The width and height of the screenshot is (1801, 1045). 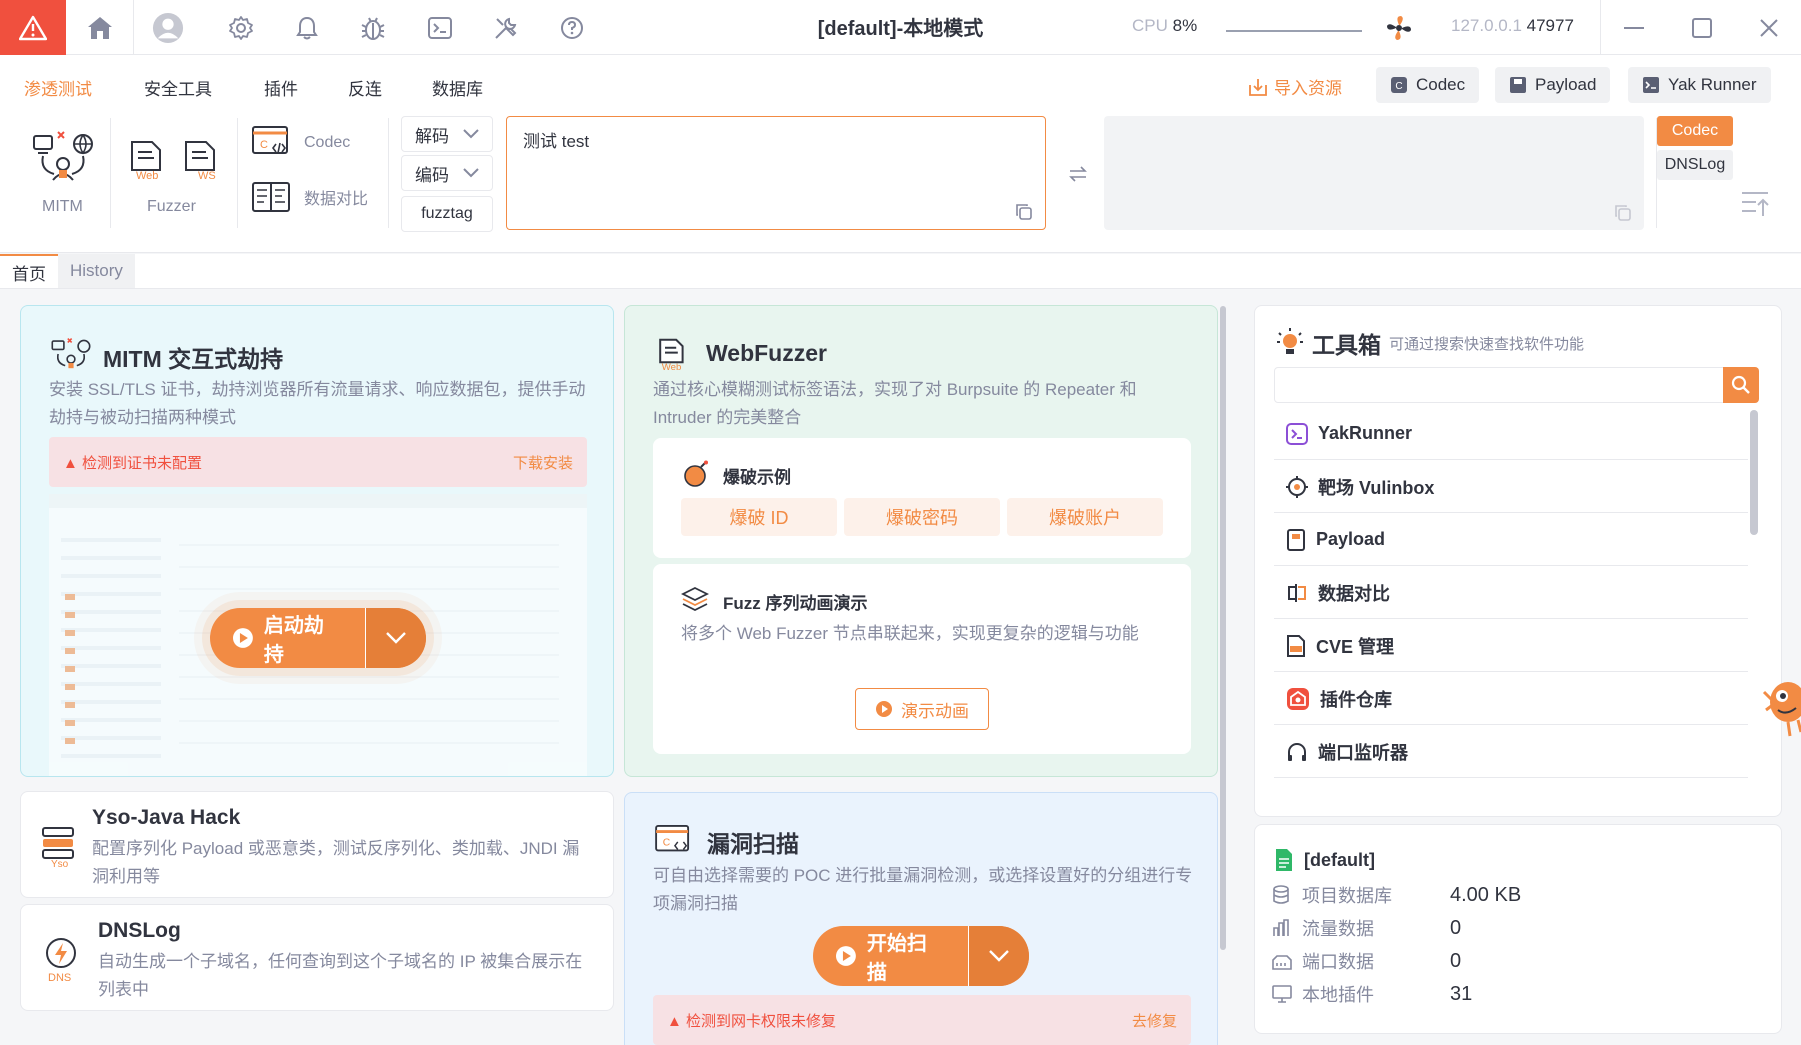 What do you see at coordinates (761, 1021) in the screenshot?
I see `nic-alert-message: 检测到网卡权限未修复` at bounding box center [761, 1021].